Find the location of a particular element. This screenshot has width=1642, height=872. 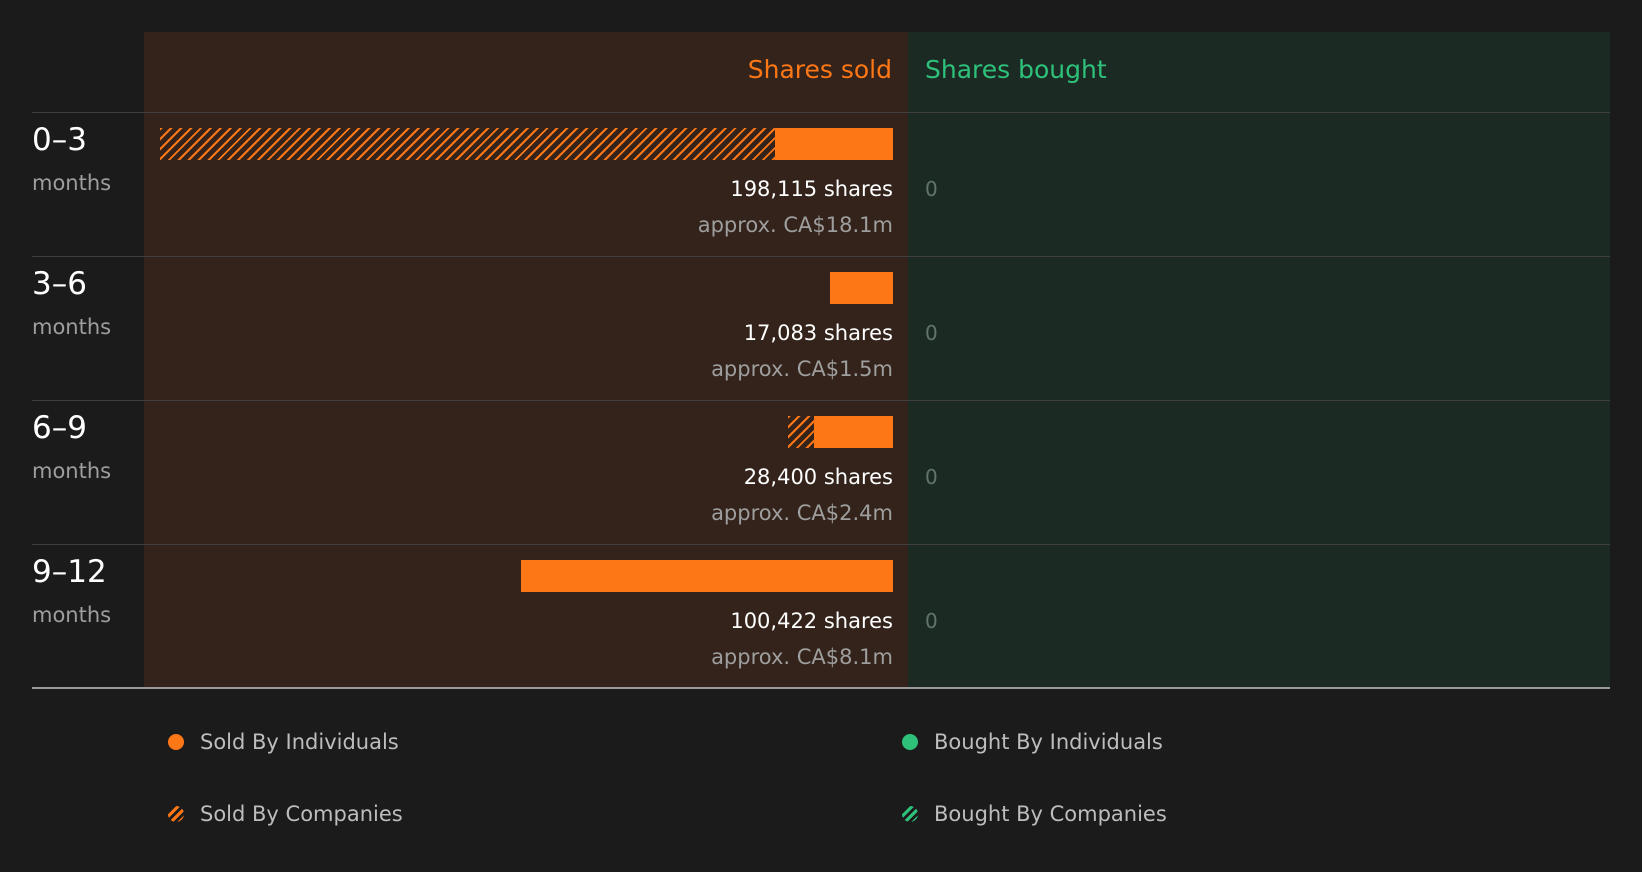

solid-green-dot-icon is located at coordinates (910, 742).